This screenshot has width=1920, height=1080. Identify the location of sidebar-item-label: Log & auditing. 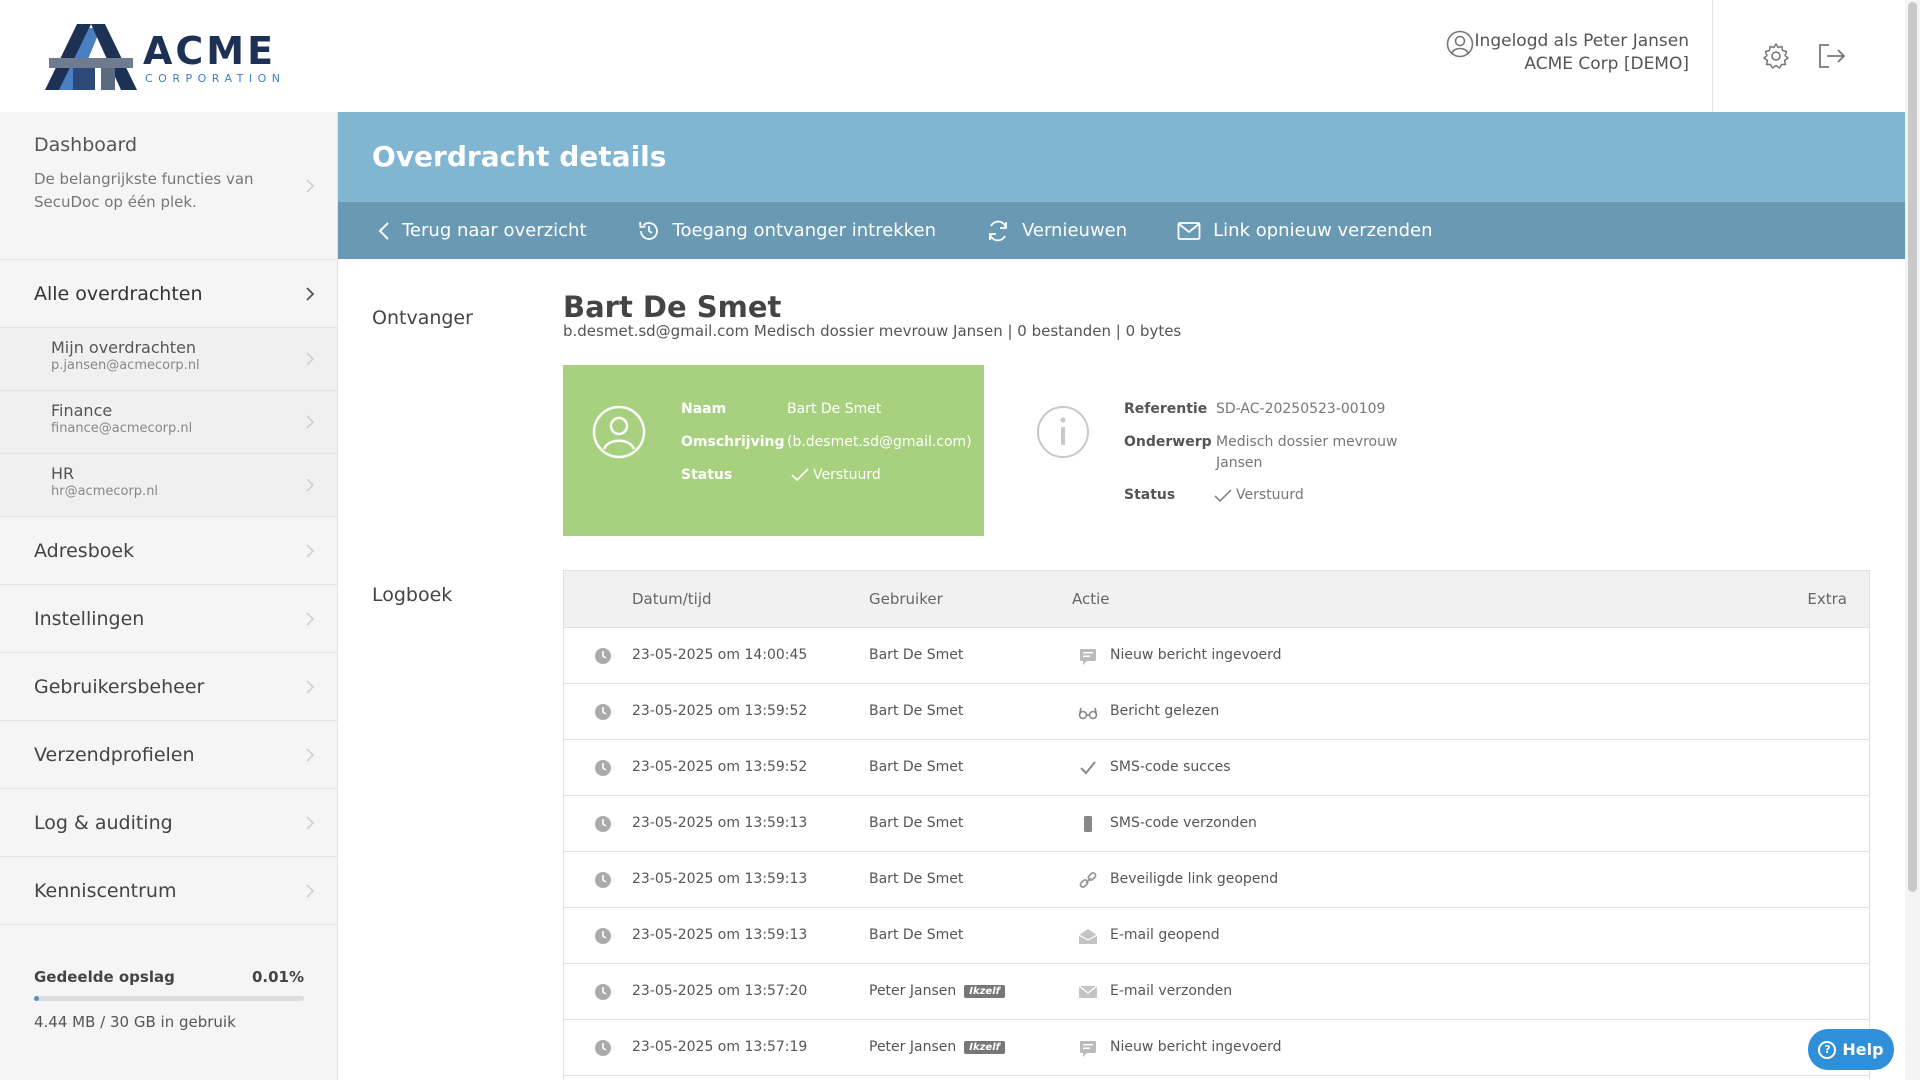
(103, 823).